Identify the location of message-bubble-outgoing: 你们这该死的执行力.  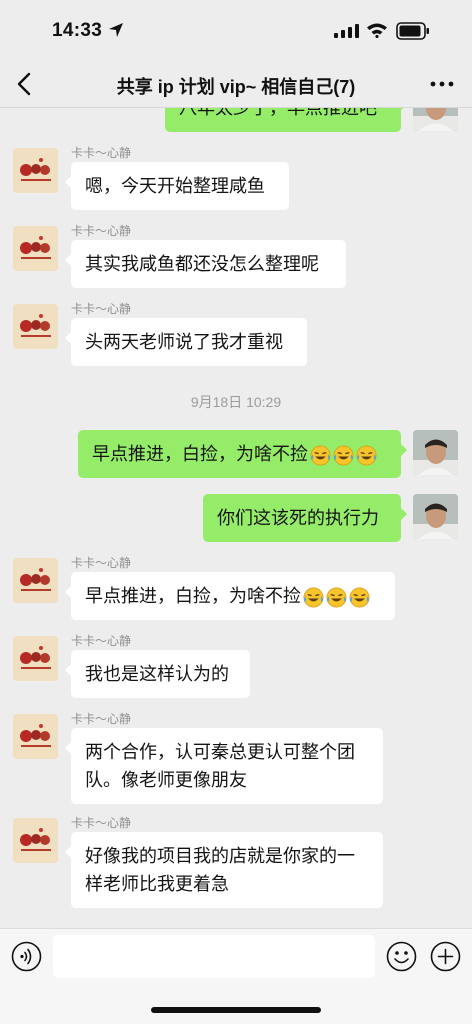
(305, 518).